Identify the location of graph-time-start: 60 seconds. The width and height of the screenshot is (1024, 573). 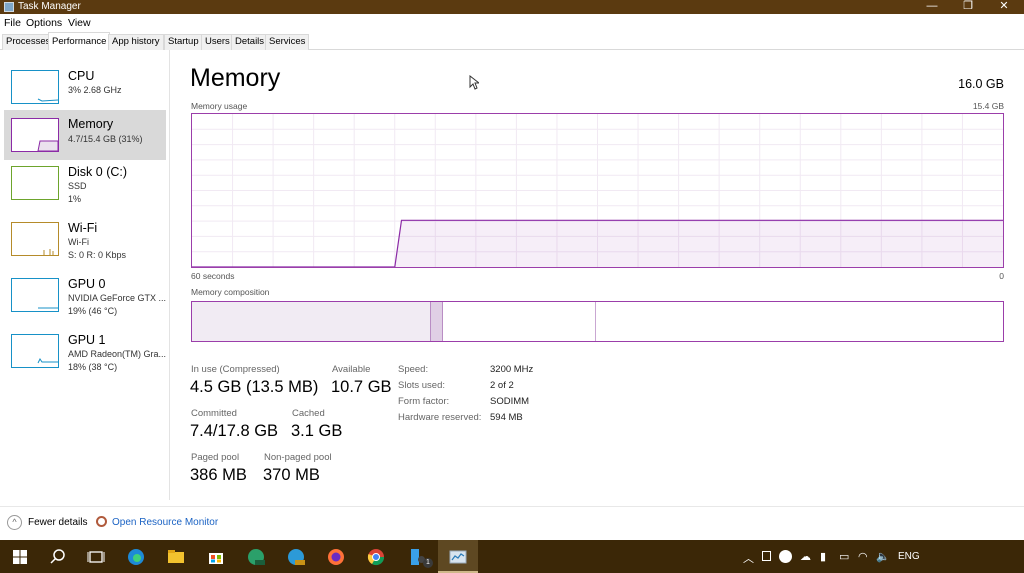
(213, 276).